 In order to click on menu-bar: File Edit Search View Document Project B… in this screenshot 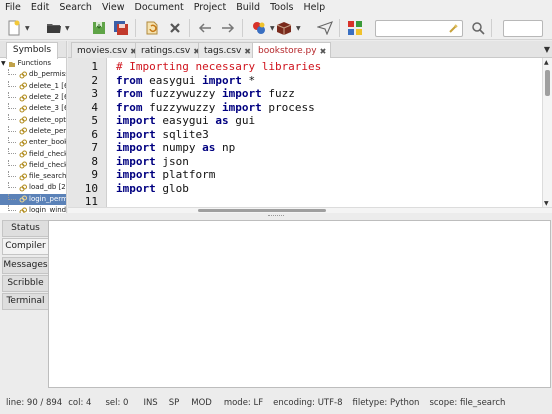, I will do `click(276, 8)`.